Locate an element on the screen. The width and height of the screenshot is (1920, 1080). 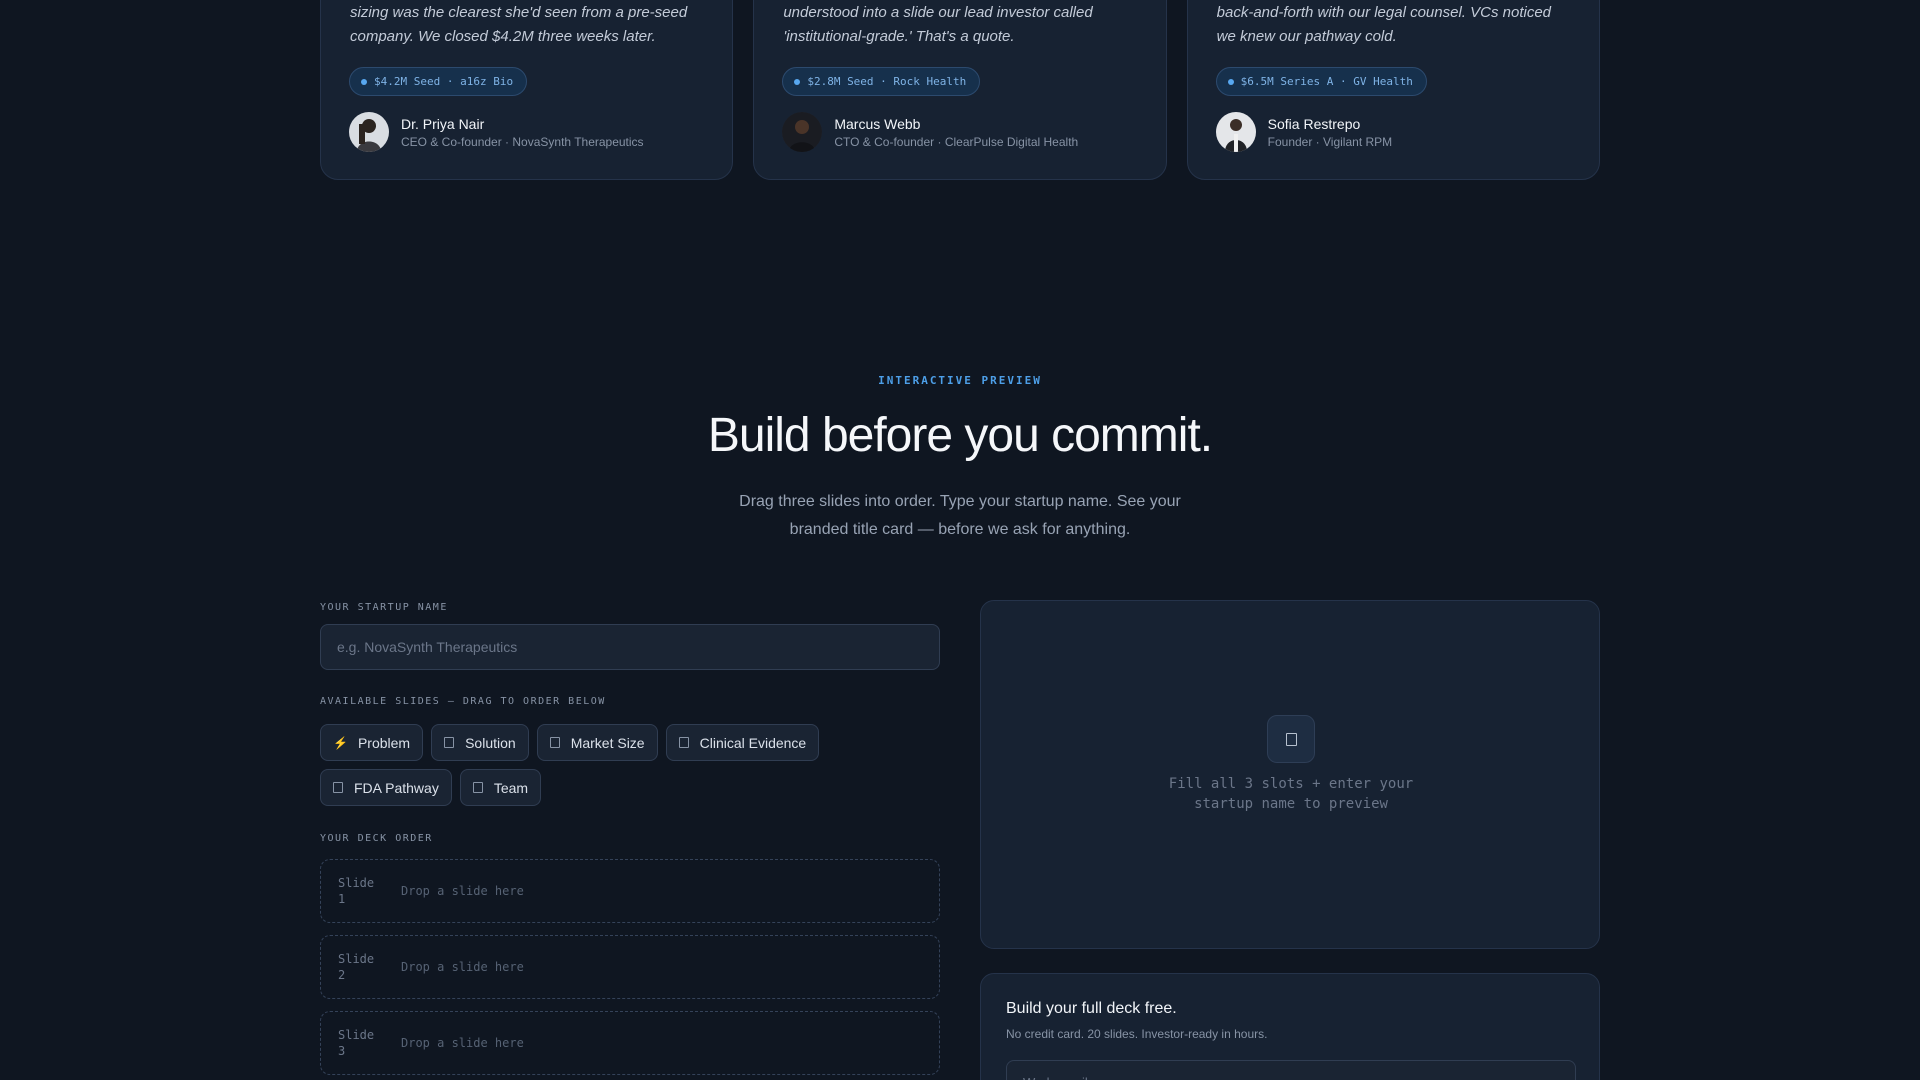
section-title: Build before you commit. is located at coordinates (960, 435).